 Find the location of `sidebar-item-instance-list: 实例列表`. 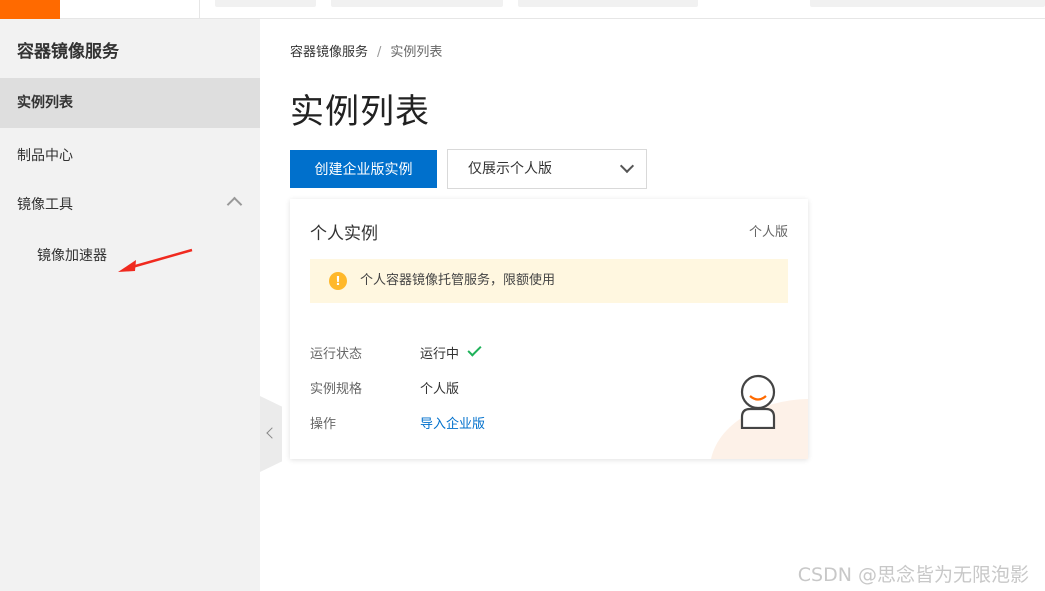

sidebar-item-instance-list: 实例列表 is located at coordinates (130, 103).